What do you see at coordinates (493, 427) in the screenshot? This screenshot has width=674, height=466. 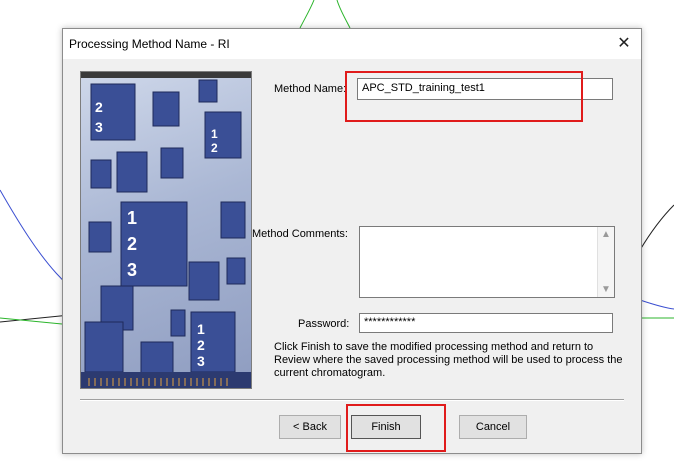 I see `cancel-button: Cancel` at bounding box center [493, 427].